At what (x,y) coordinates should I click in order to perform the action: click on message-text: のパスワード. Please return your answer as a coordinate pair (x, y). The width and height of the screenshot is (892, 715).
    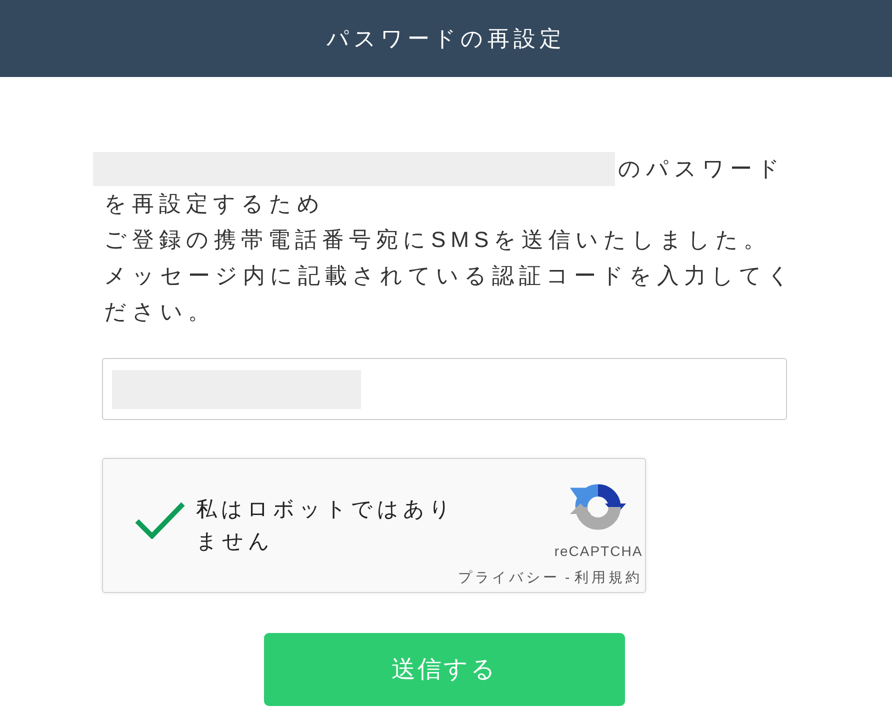
    Looking at the image, I should click on (701, 169).